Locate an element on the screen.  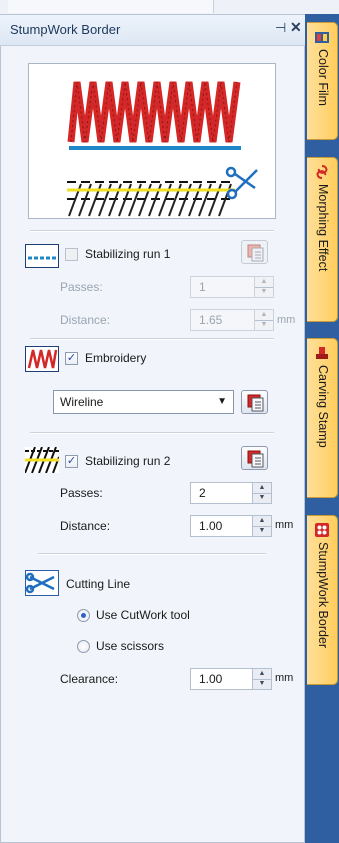
stabilizing-run-1-icon is located at coordinates (42, 256).